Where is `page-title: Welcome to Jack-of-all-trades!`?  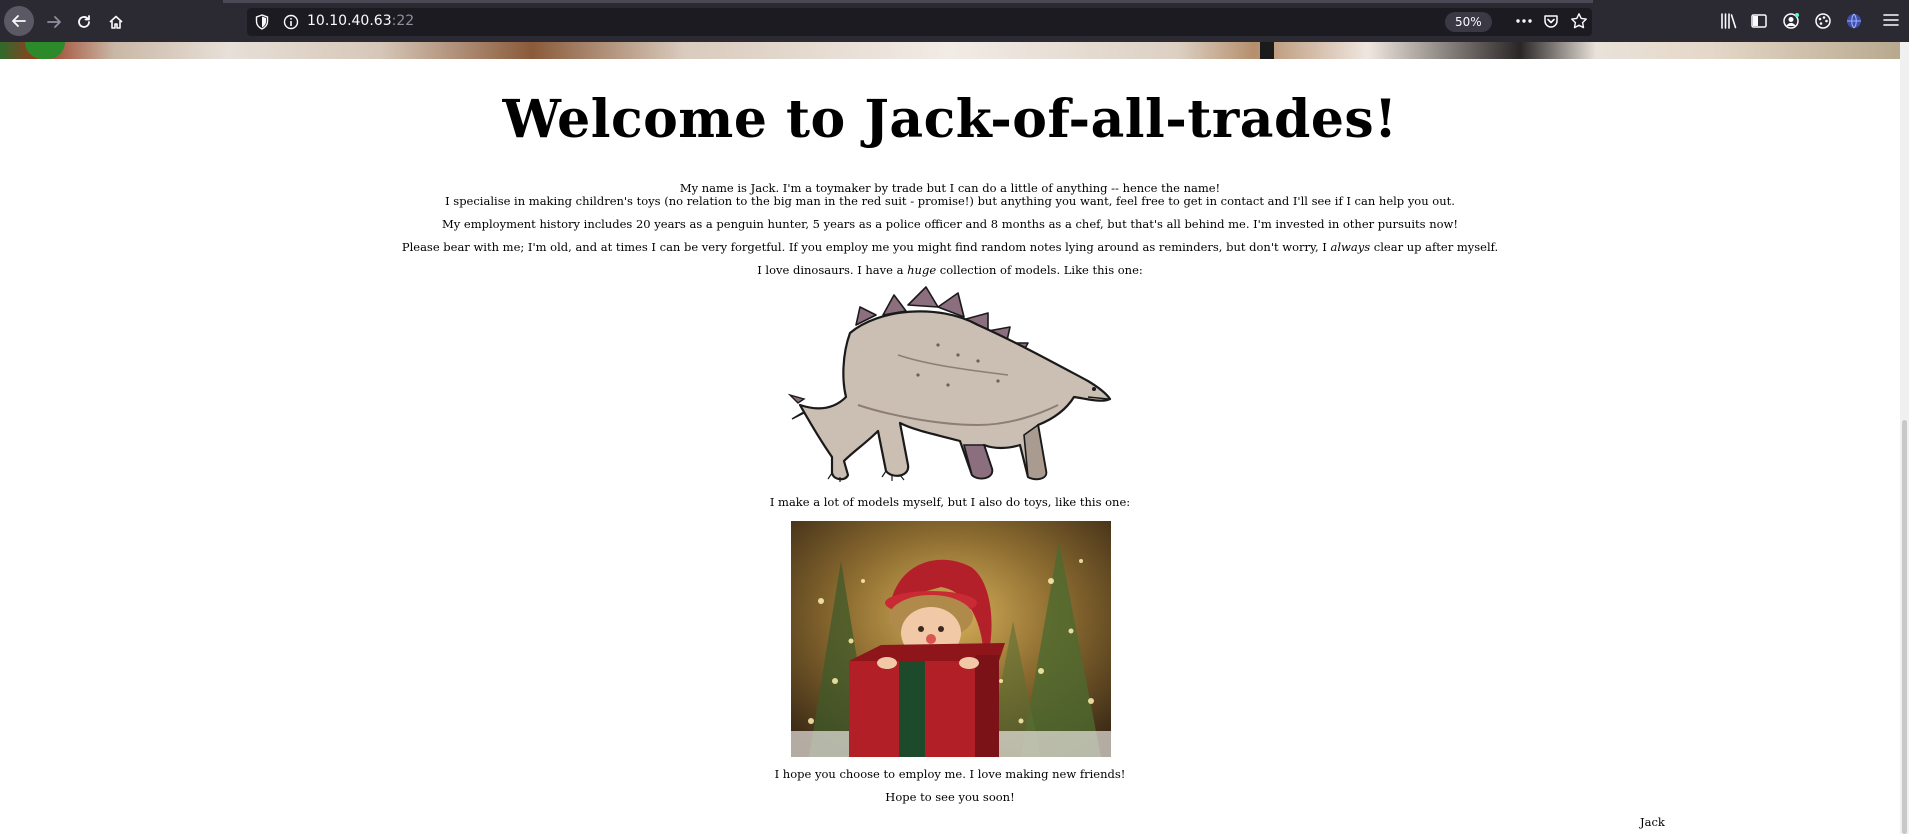 page-title: Welcome to Jack-of-all-trades! is located at coordinates (950, 119).